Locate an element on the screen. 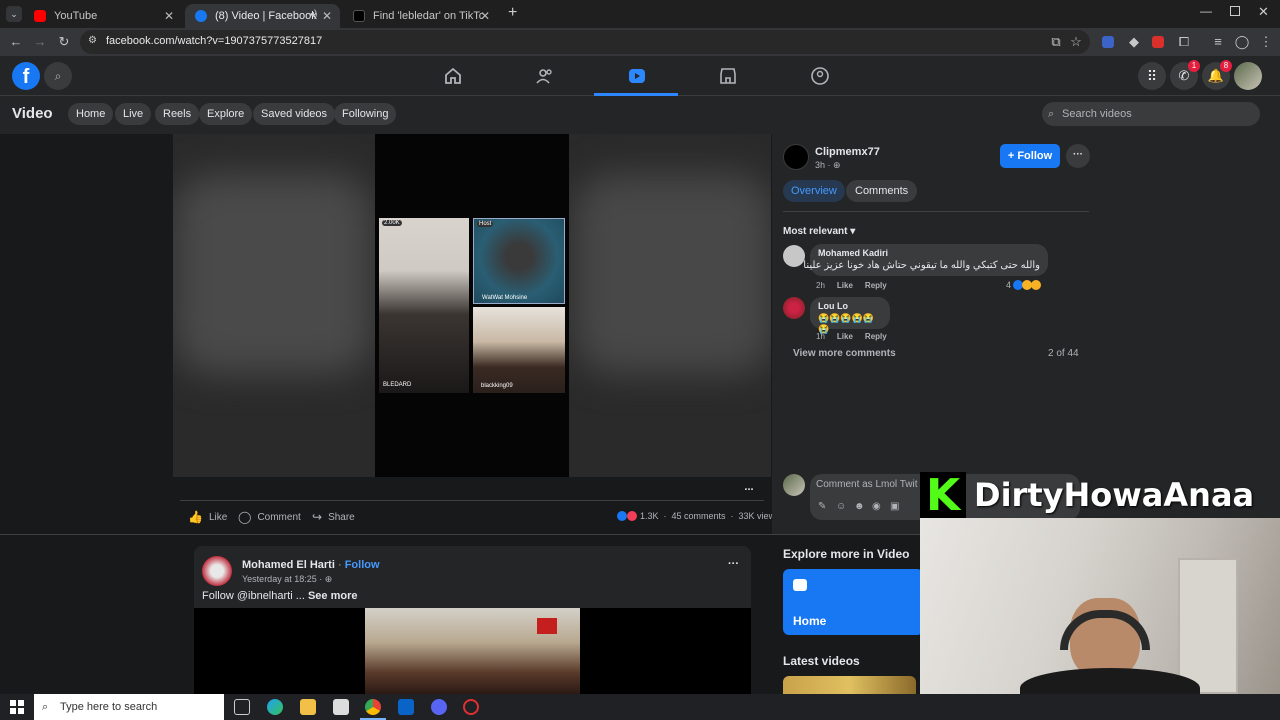 This screenshot has width=1280, height=720. reaction-summary: 1.3K · 45 comments · 33K views is located at coordinates (698, 516).